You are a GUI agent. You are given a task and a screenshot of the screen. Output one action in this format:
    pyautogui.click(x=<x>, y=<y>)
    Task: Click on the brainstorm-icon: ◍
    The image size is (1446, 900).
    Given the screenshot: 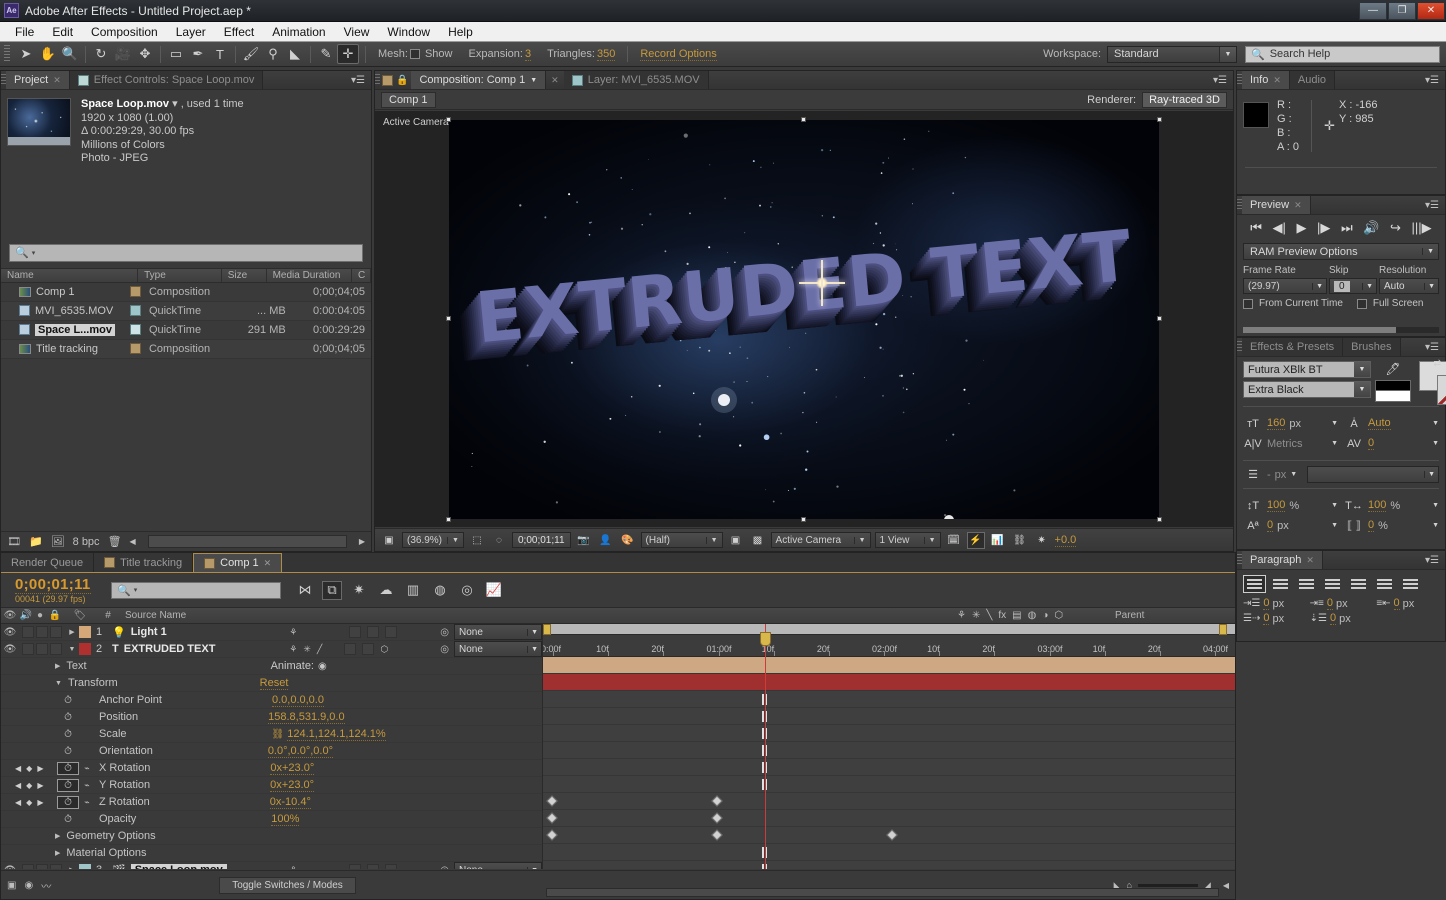 What is the action you would take?
    pyautogui.click(x=440, y=590)
    